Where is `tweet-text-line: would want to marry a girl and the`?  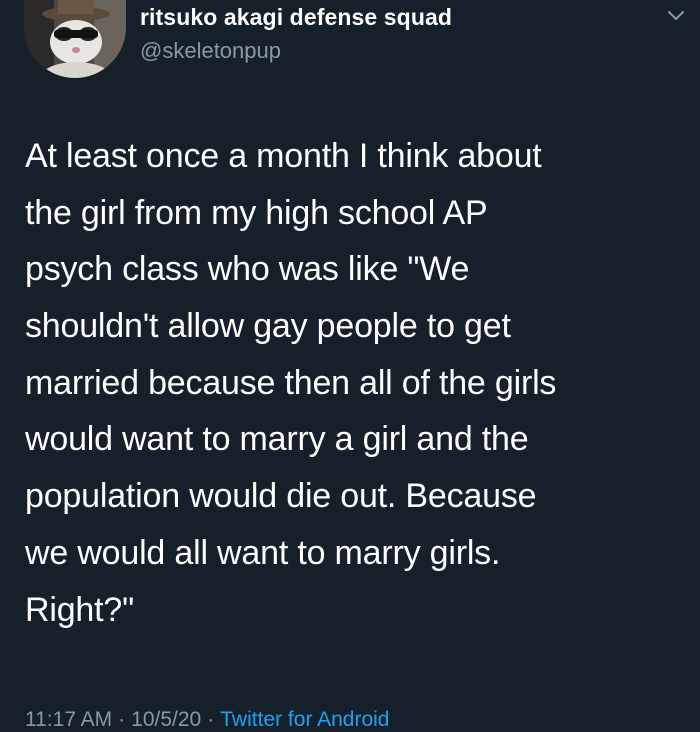 tweet-text-line: would want to marry a girl and the is located at coordinates (277, 439).